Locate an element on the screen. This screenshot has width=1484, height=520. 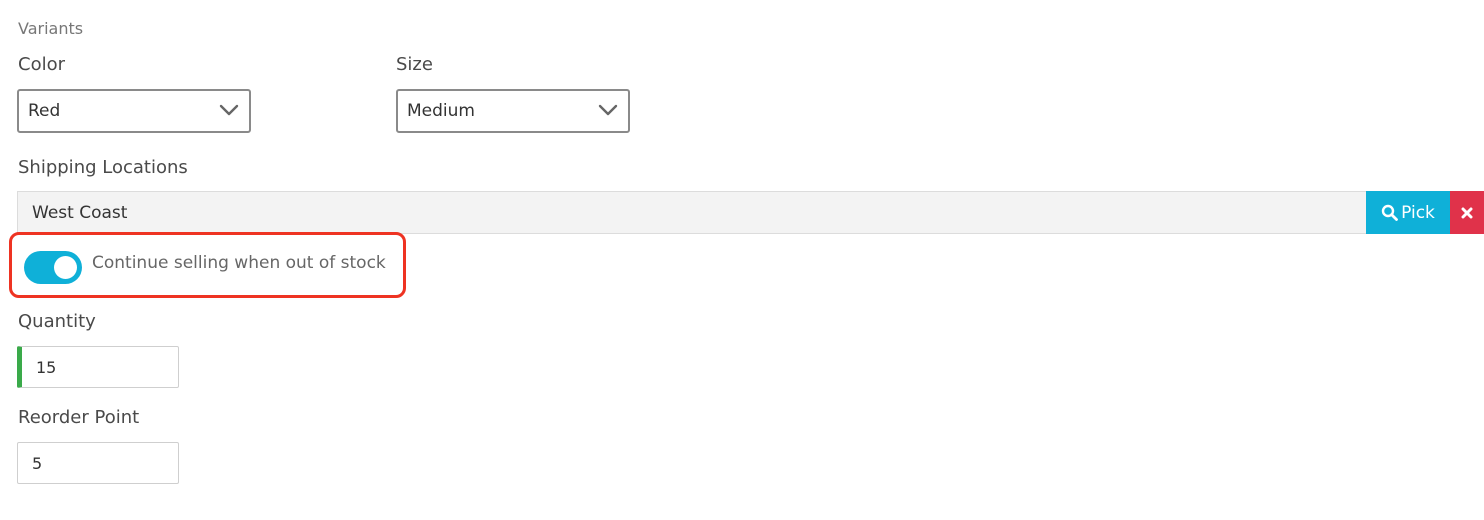
close-icon is located at coordinates (1467, 212).